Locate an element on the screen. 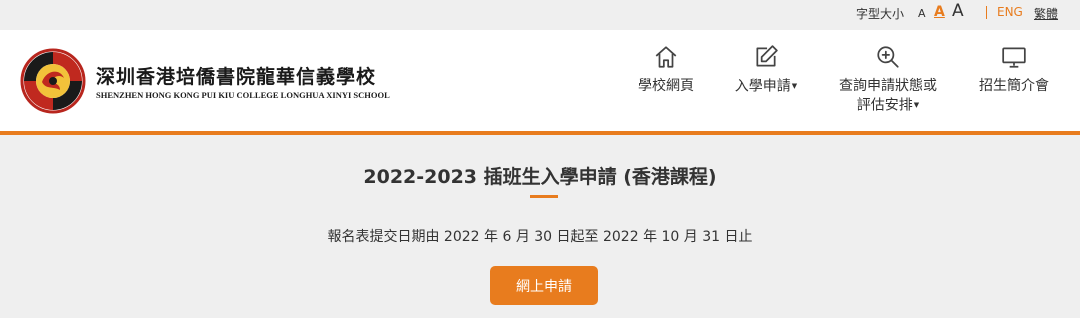 This screenshot has height=318, width=1080. nav-check-status: 查詢申請狀態或評估安排▼ is located at coordinates (888, 80).